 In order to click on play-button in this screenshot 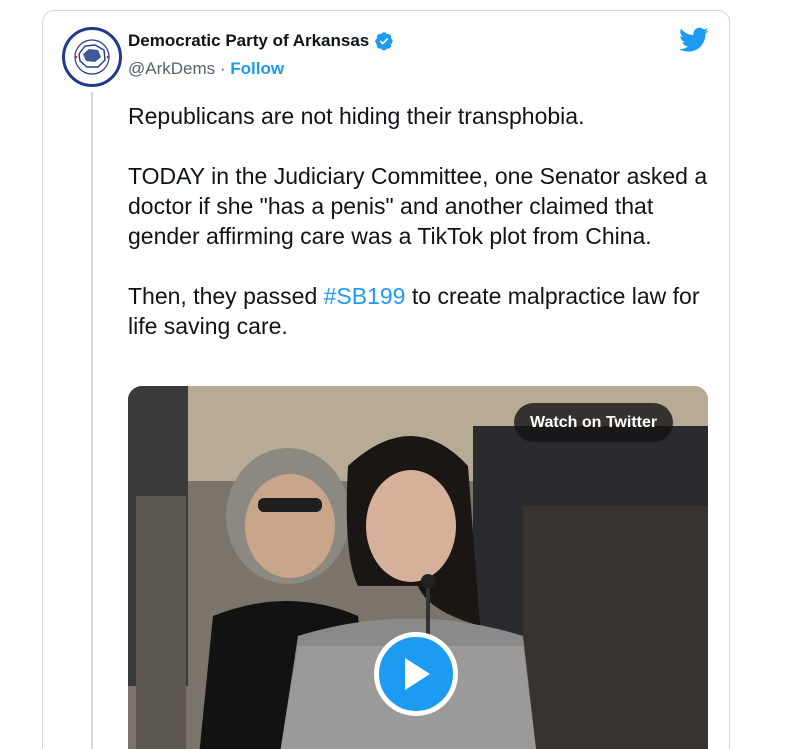, I will do `click(416, 674)`.